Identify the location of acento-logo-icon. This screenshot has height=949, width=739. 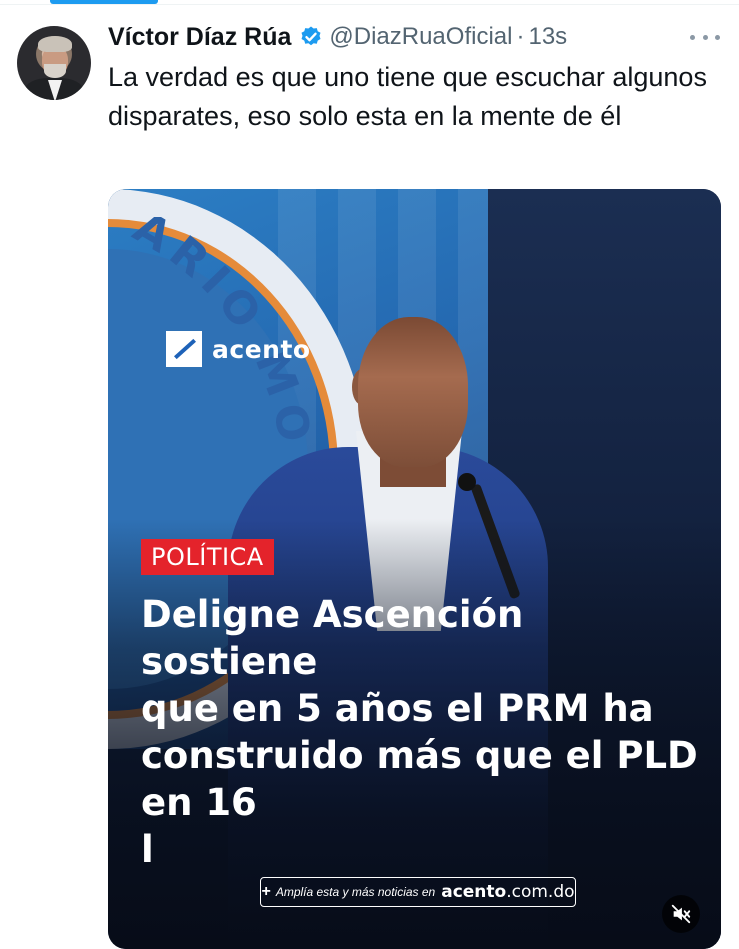
(184, 349).